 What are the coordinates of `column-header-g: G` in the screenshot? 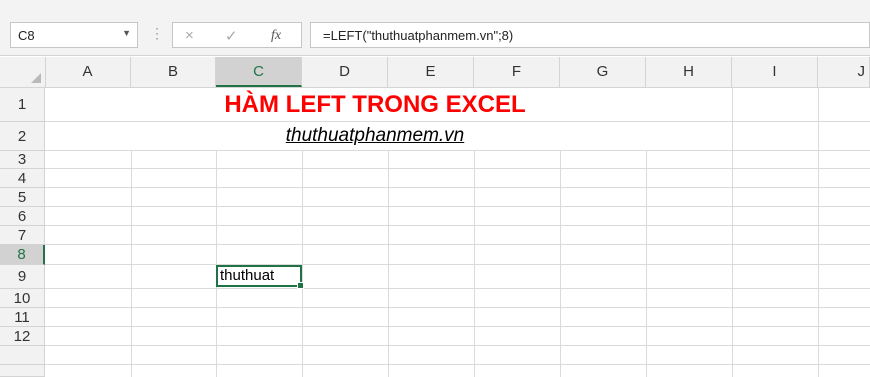 It's located at (603, 72).